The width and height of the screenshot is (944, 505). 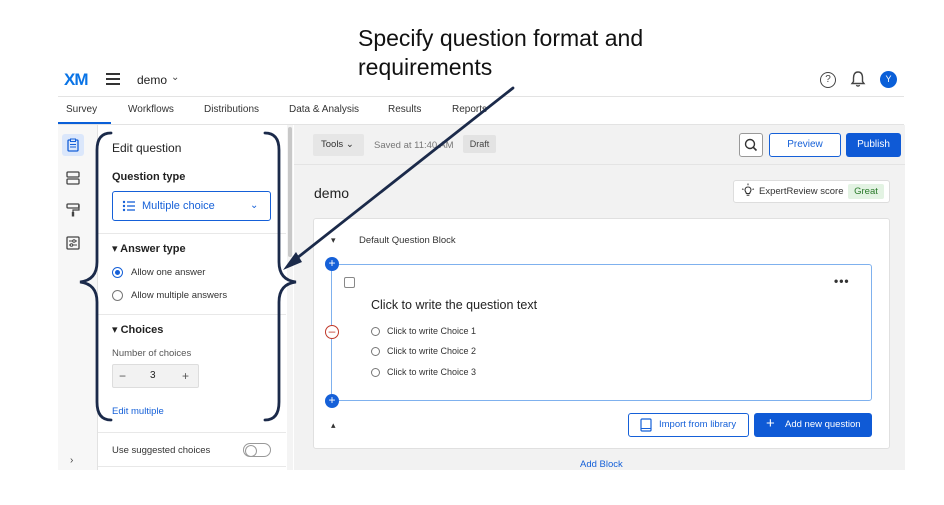 I want to click on menu-icon, so click(x=113, y=79).